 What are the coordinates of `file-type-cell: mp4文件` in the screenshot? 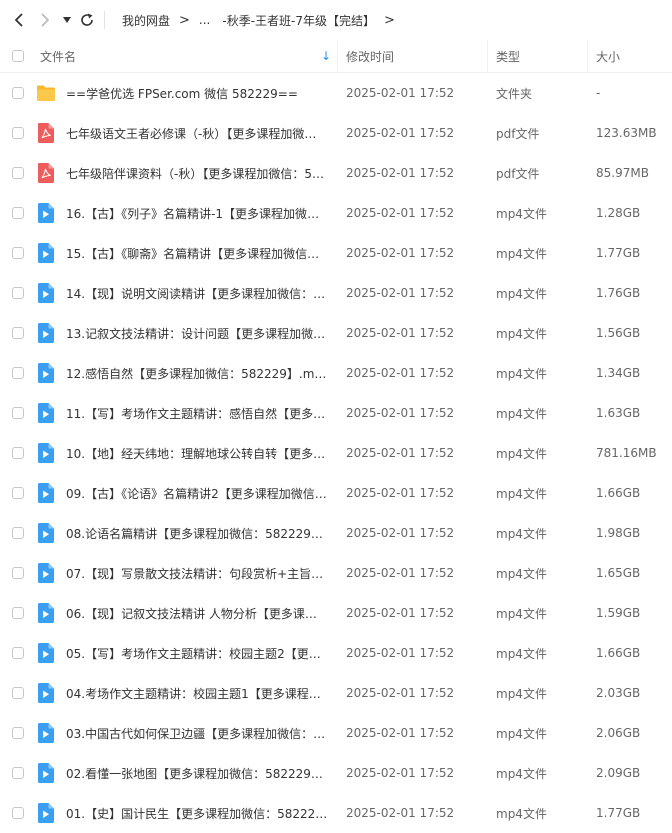 It's located at (538, 413).